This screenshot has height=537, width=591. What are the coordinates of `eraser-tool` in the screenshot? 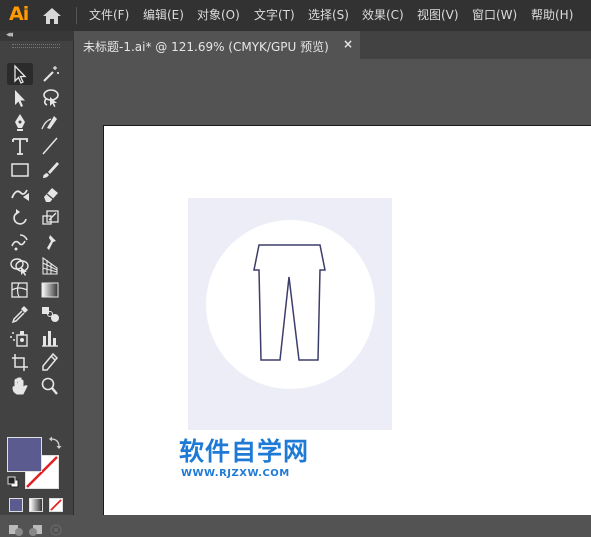 It's located at (50, 194).